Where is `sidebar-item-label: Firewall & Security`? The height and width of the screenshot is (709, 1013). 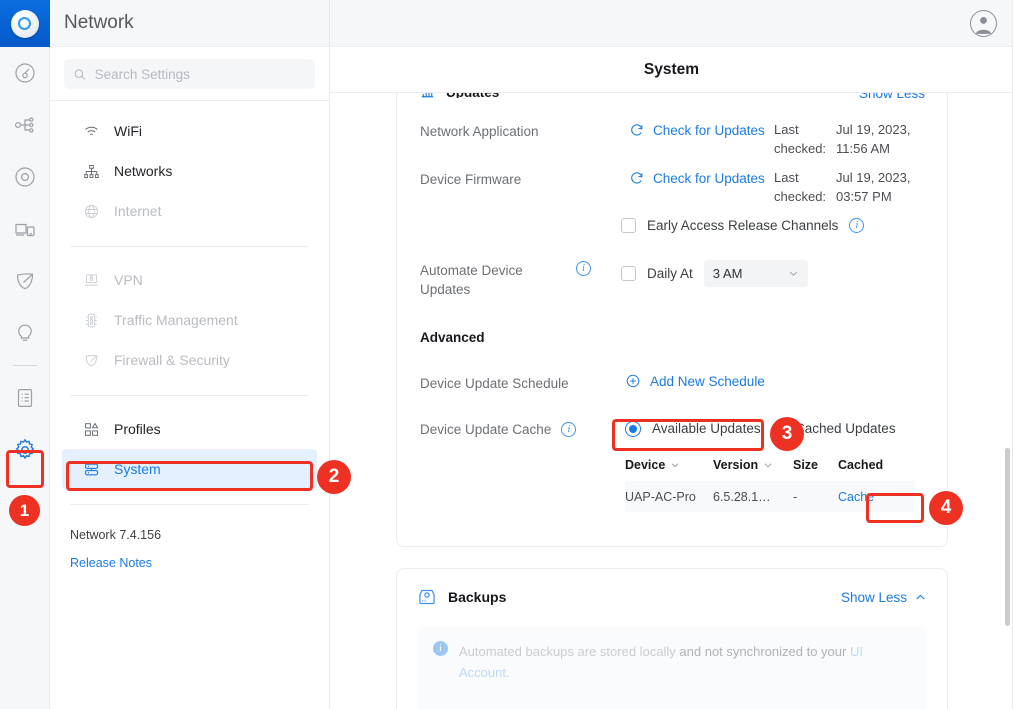 sidebar-item-label: Firewall & Security is located at coordinates (172, 360).